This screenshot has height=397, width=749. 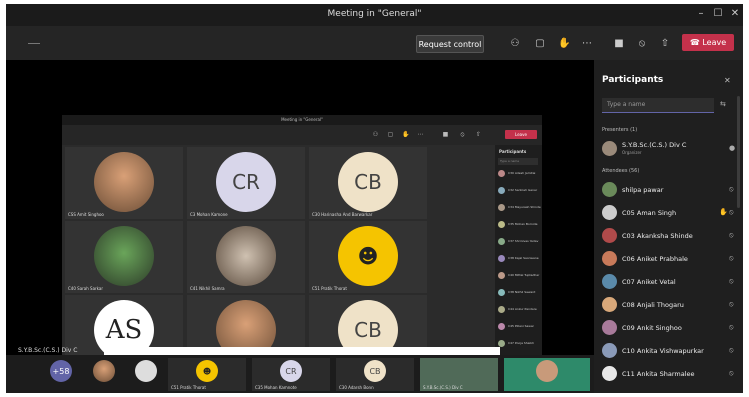 What do you see at coordinates (450, 44) in the screenshot?
I see `request-control-button: Request control` at bounding box center [450, 44].